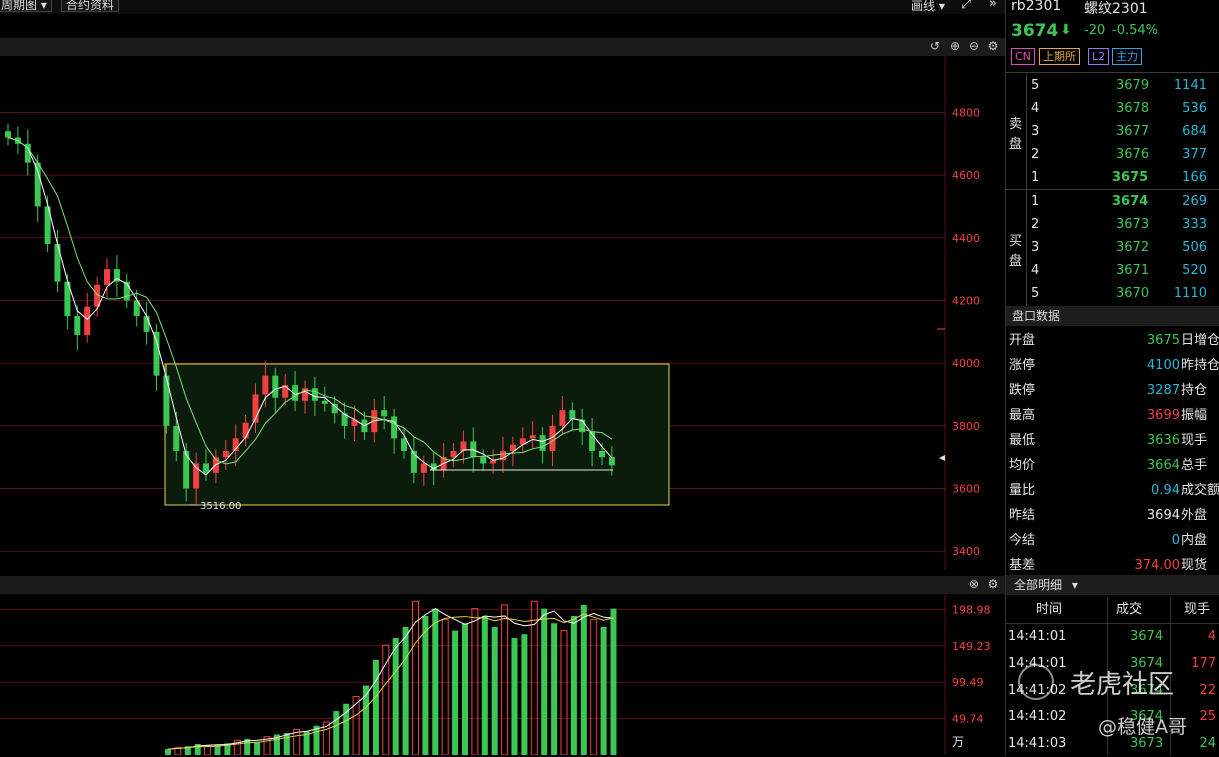 This screenshot has width=1219, height=757. I want to click on ask-row-2: 2 3676 377, so click(1112, 154).